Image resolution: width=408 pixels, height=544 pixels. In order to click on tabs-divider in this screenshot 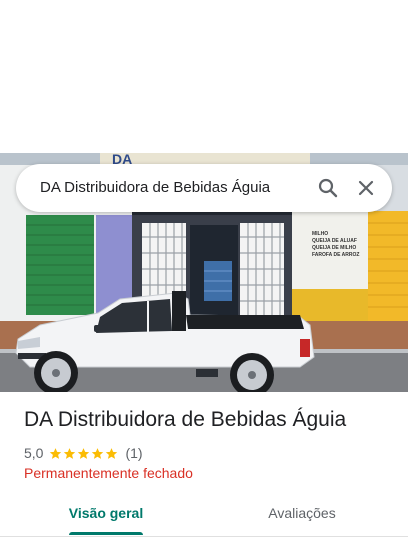, I will do `click(204, 536)`.